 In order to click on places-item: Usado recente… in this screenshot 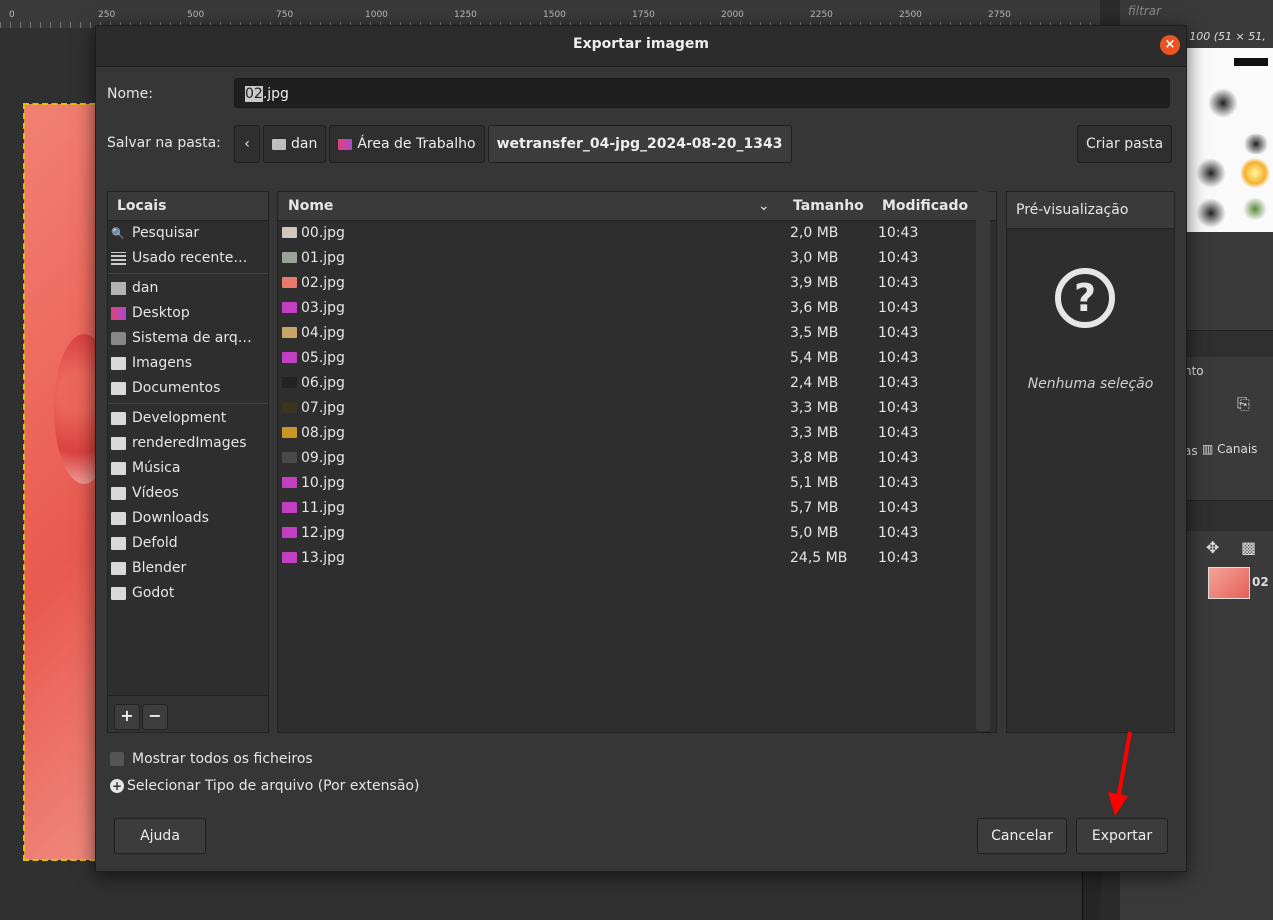, I will do `click(188, 258)`.